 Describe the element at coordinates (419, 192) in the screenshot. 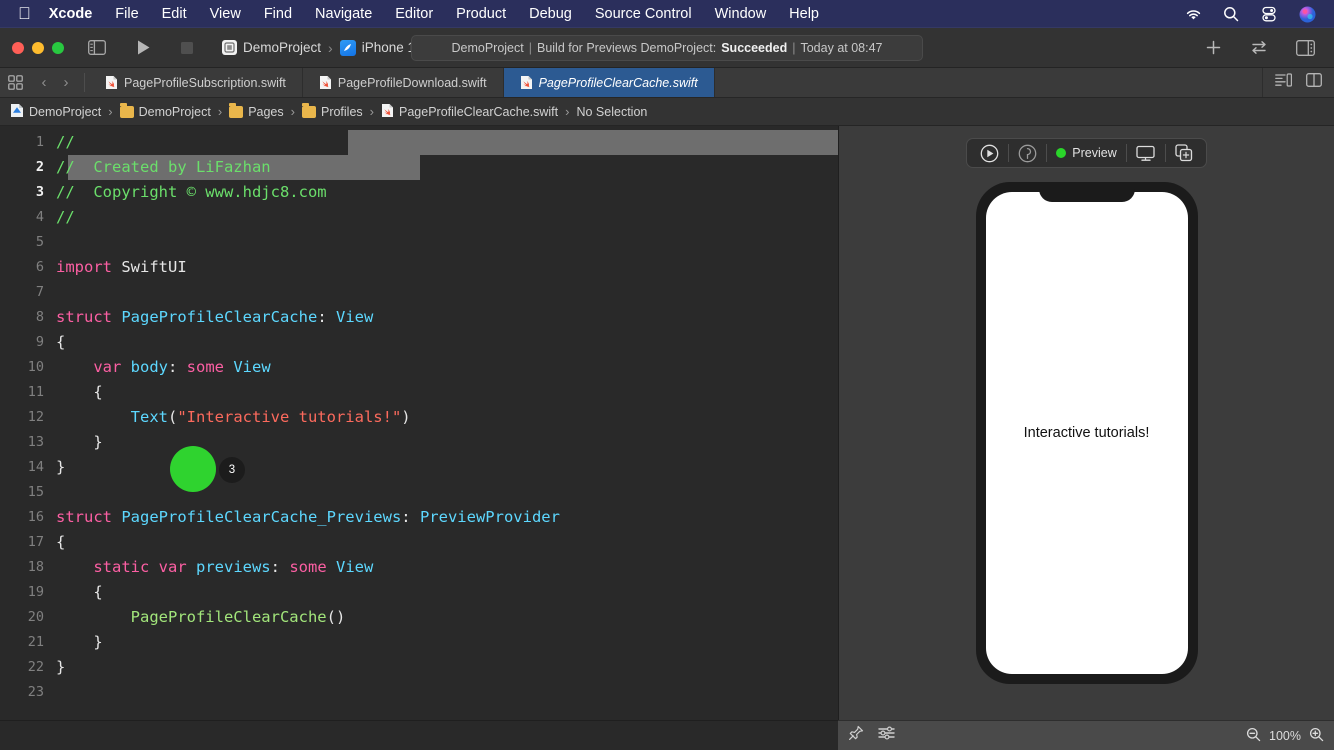

I see `code-line: 3 // Copyright © www.hdjc8.com` at that location.